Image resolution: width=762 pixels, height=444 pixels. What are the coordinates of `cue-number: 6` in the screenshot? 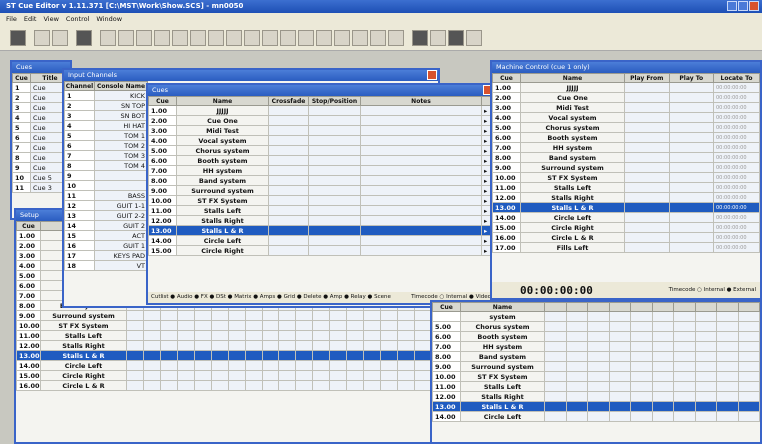 It's located at (21, 137).